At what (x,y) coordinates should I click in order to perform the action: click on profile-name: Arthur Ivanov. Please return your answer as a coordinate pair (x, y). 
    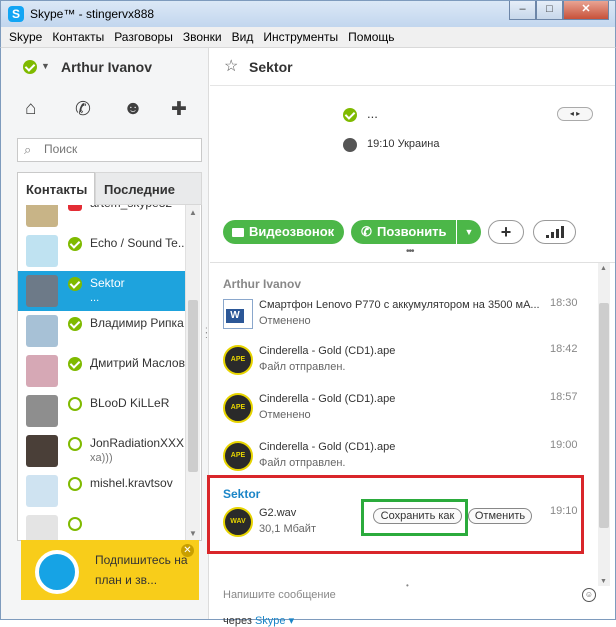
    Looking at the image, I should click on (106, 67).